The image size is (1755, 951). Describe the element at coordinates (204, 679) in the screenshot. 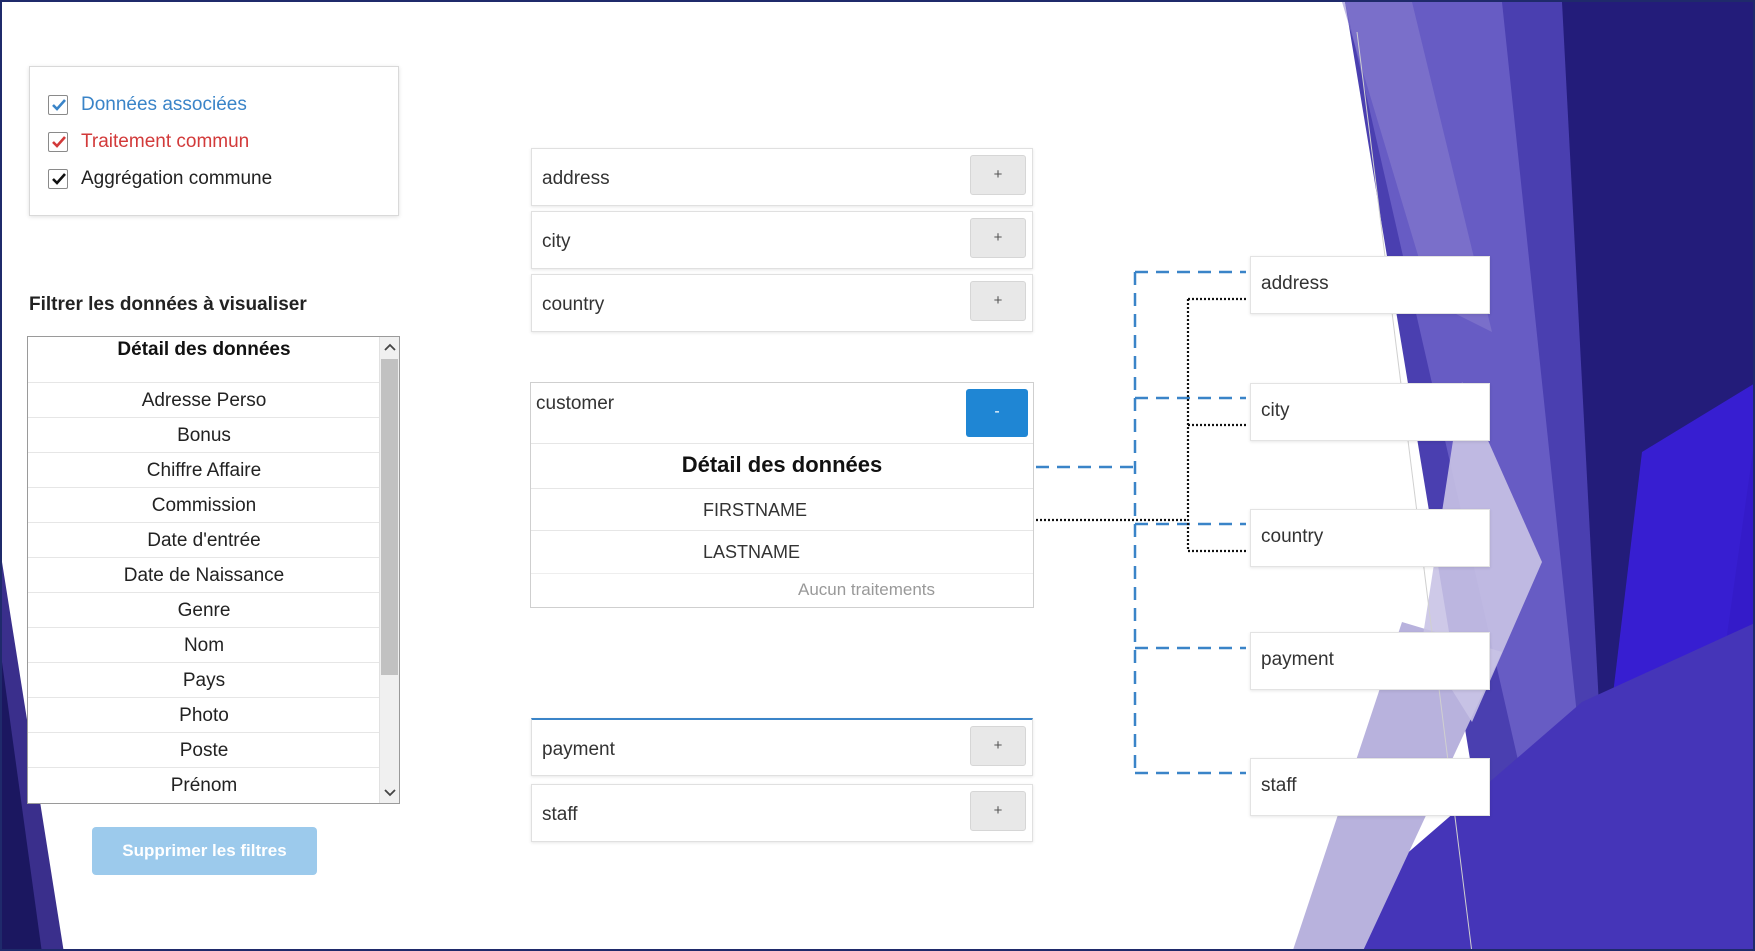

I see `list-item: Pays` at that location.